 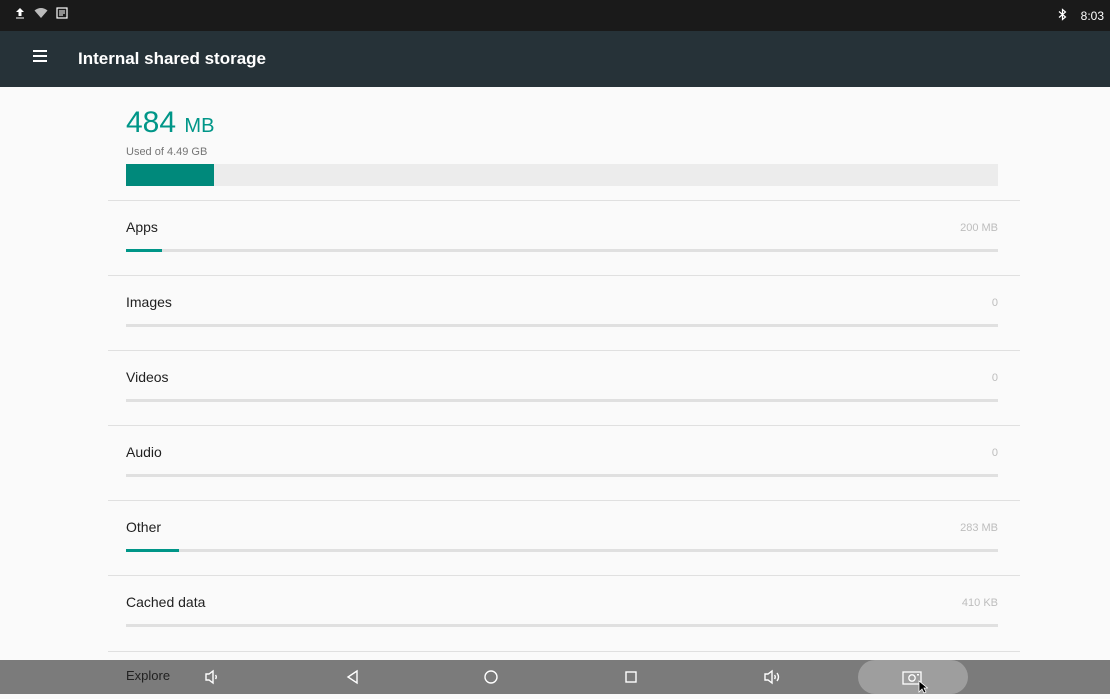 I want to click on back-icon, so click(x=353, y=677).